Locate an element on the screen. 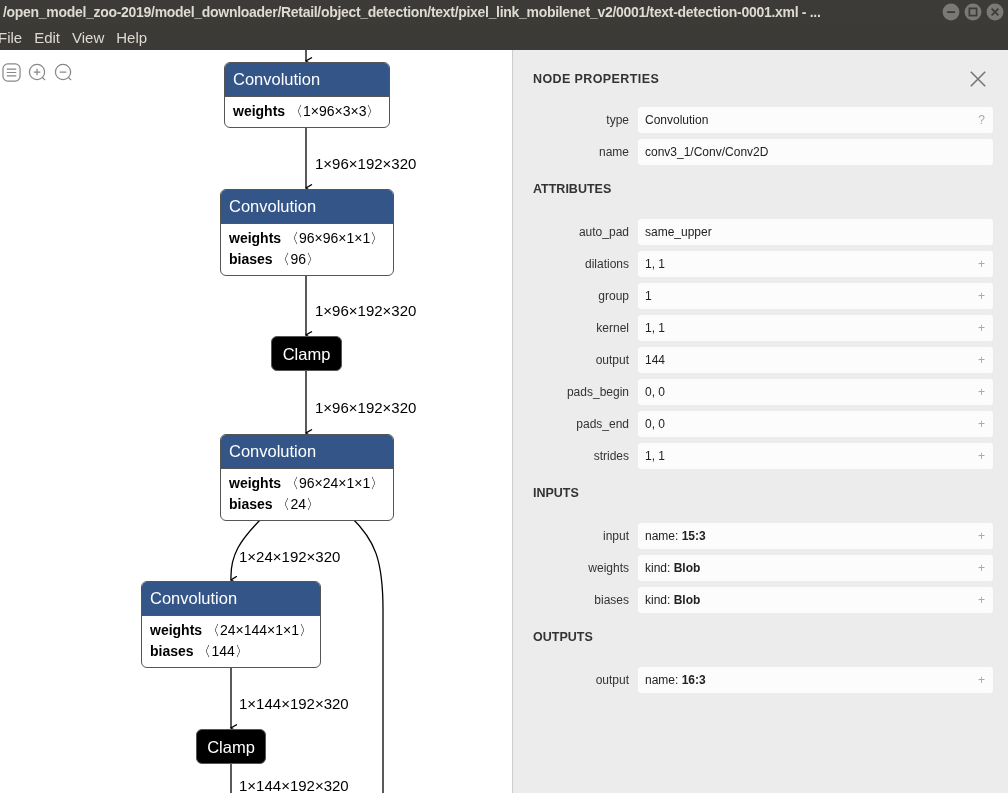 The image size is (1008, 793). zoom-out-icon is located at coordinates (63, 72).